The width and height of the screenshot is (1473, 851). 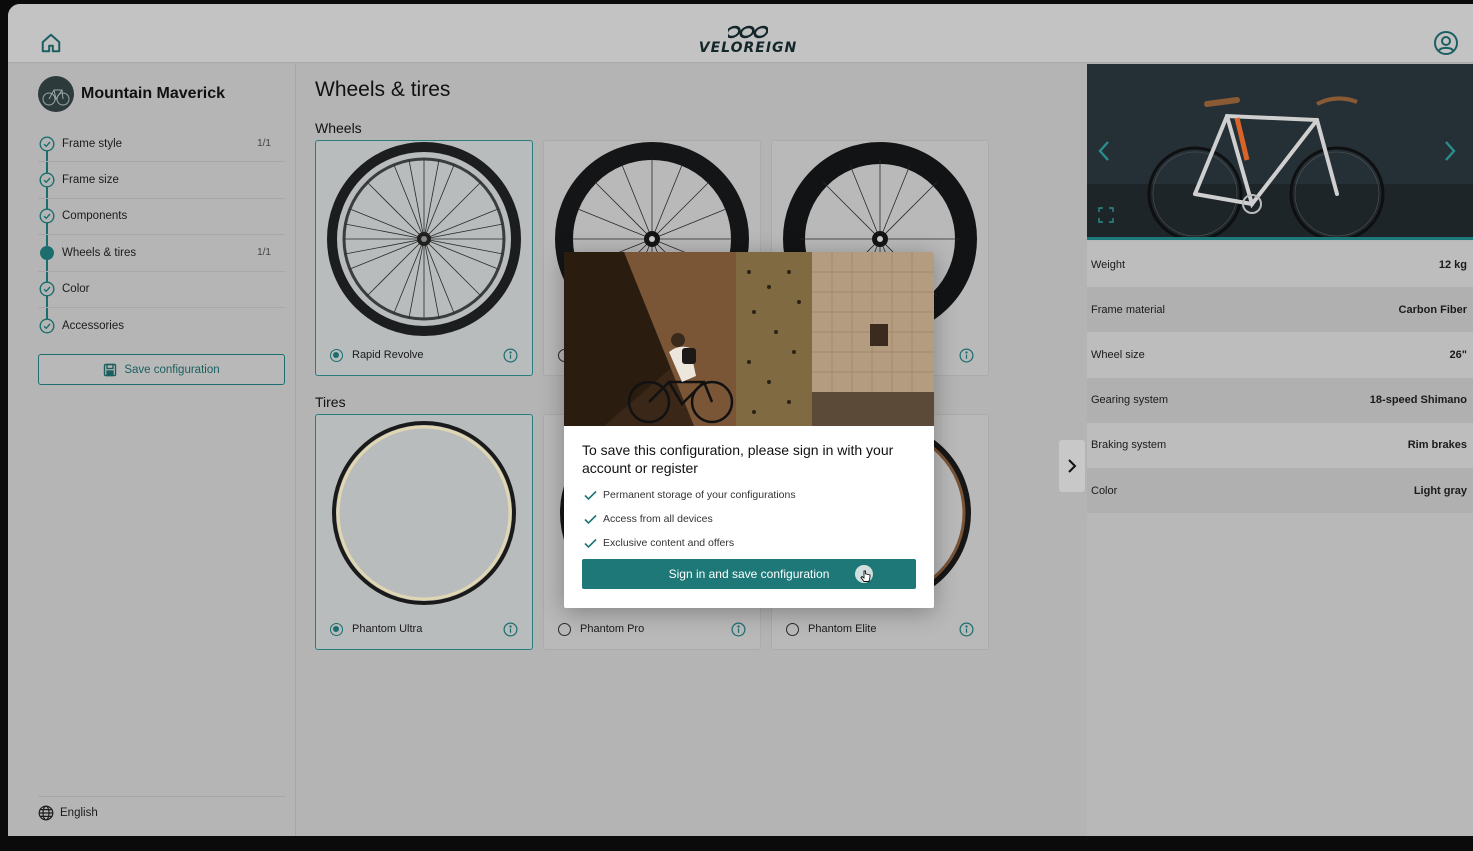 What do you see at coordinates (1280, 445) in the screenshot?
I see `spec-row-braking-system: Braking system Rim brakes` at bounding box center [1280, 445].